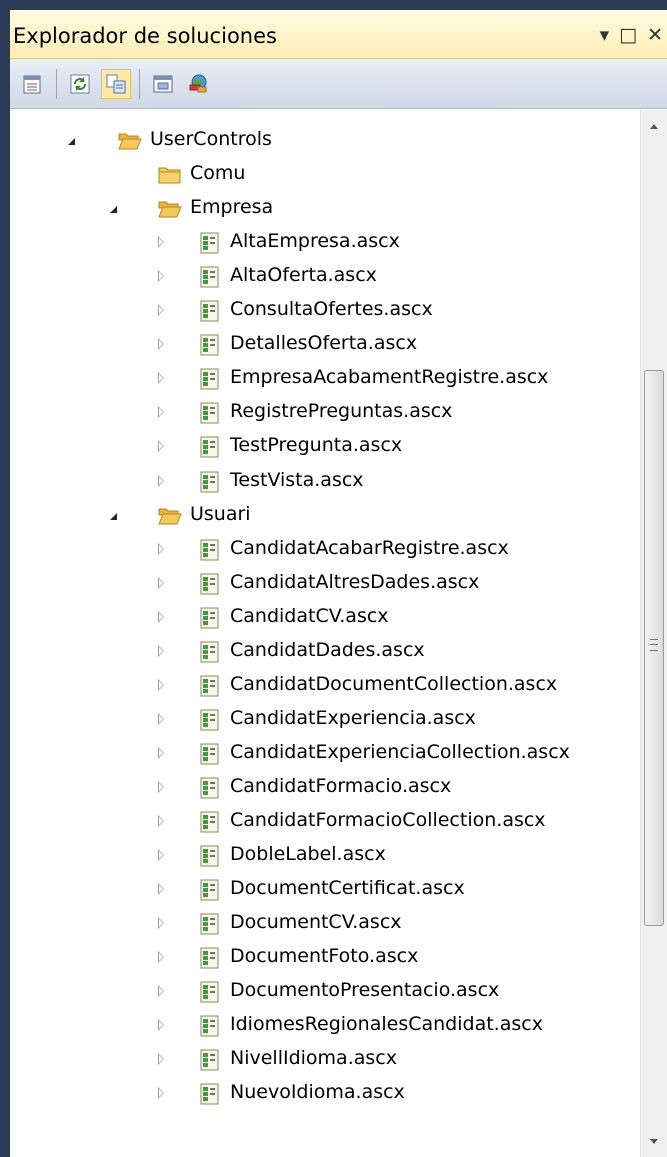 This screenshot has height=1157, width=667. I want to click on folder-tree-item: Empresa, so click(325, 209).